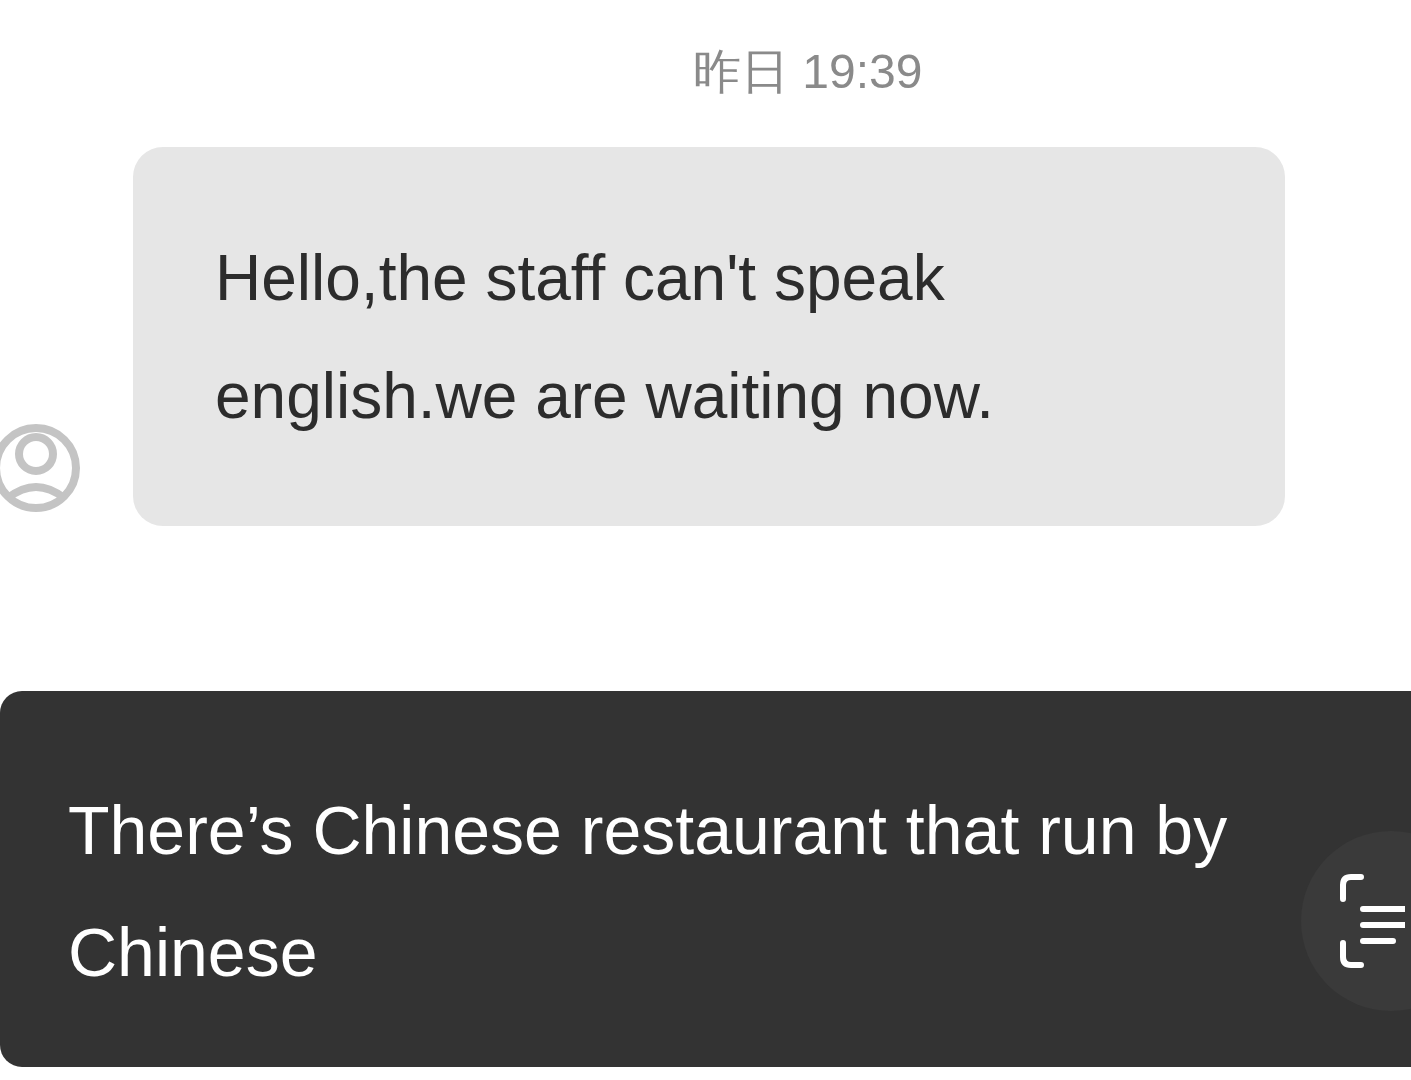  Describe the element at coordinates (605, 337) in the screenshot. I see `message-text: Hello,the staff can't speak english.we are waiting now.` at that location.